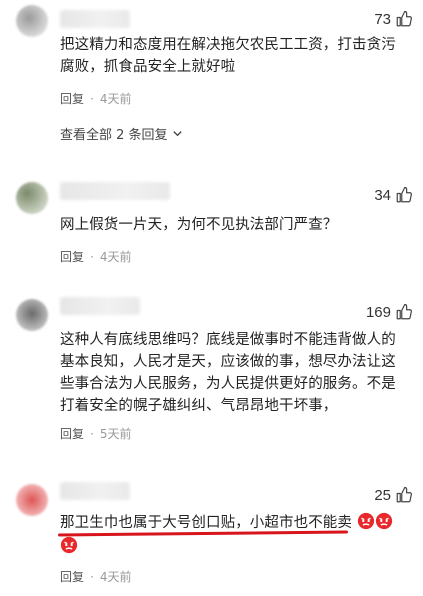  What do you see at coordinates (177, 134) in the screenshot?
I see `chevron-down-icon` at bounding box center [177, 134].